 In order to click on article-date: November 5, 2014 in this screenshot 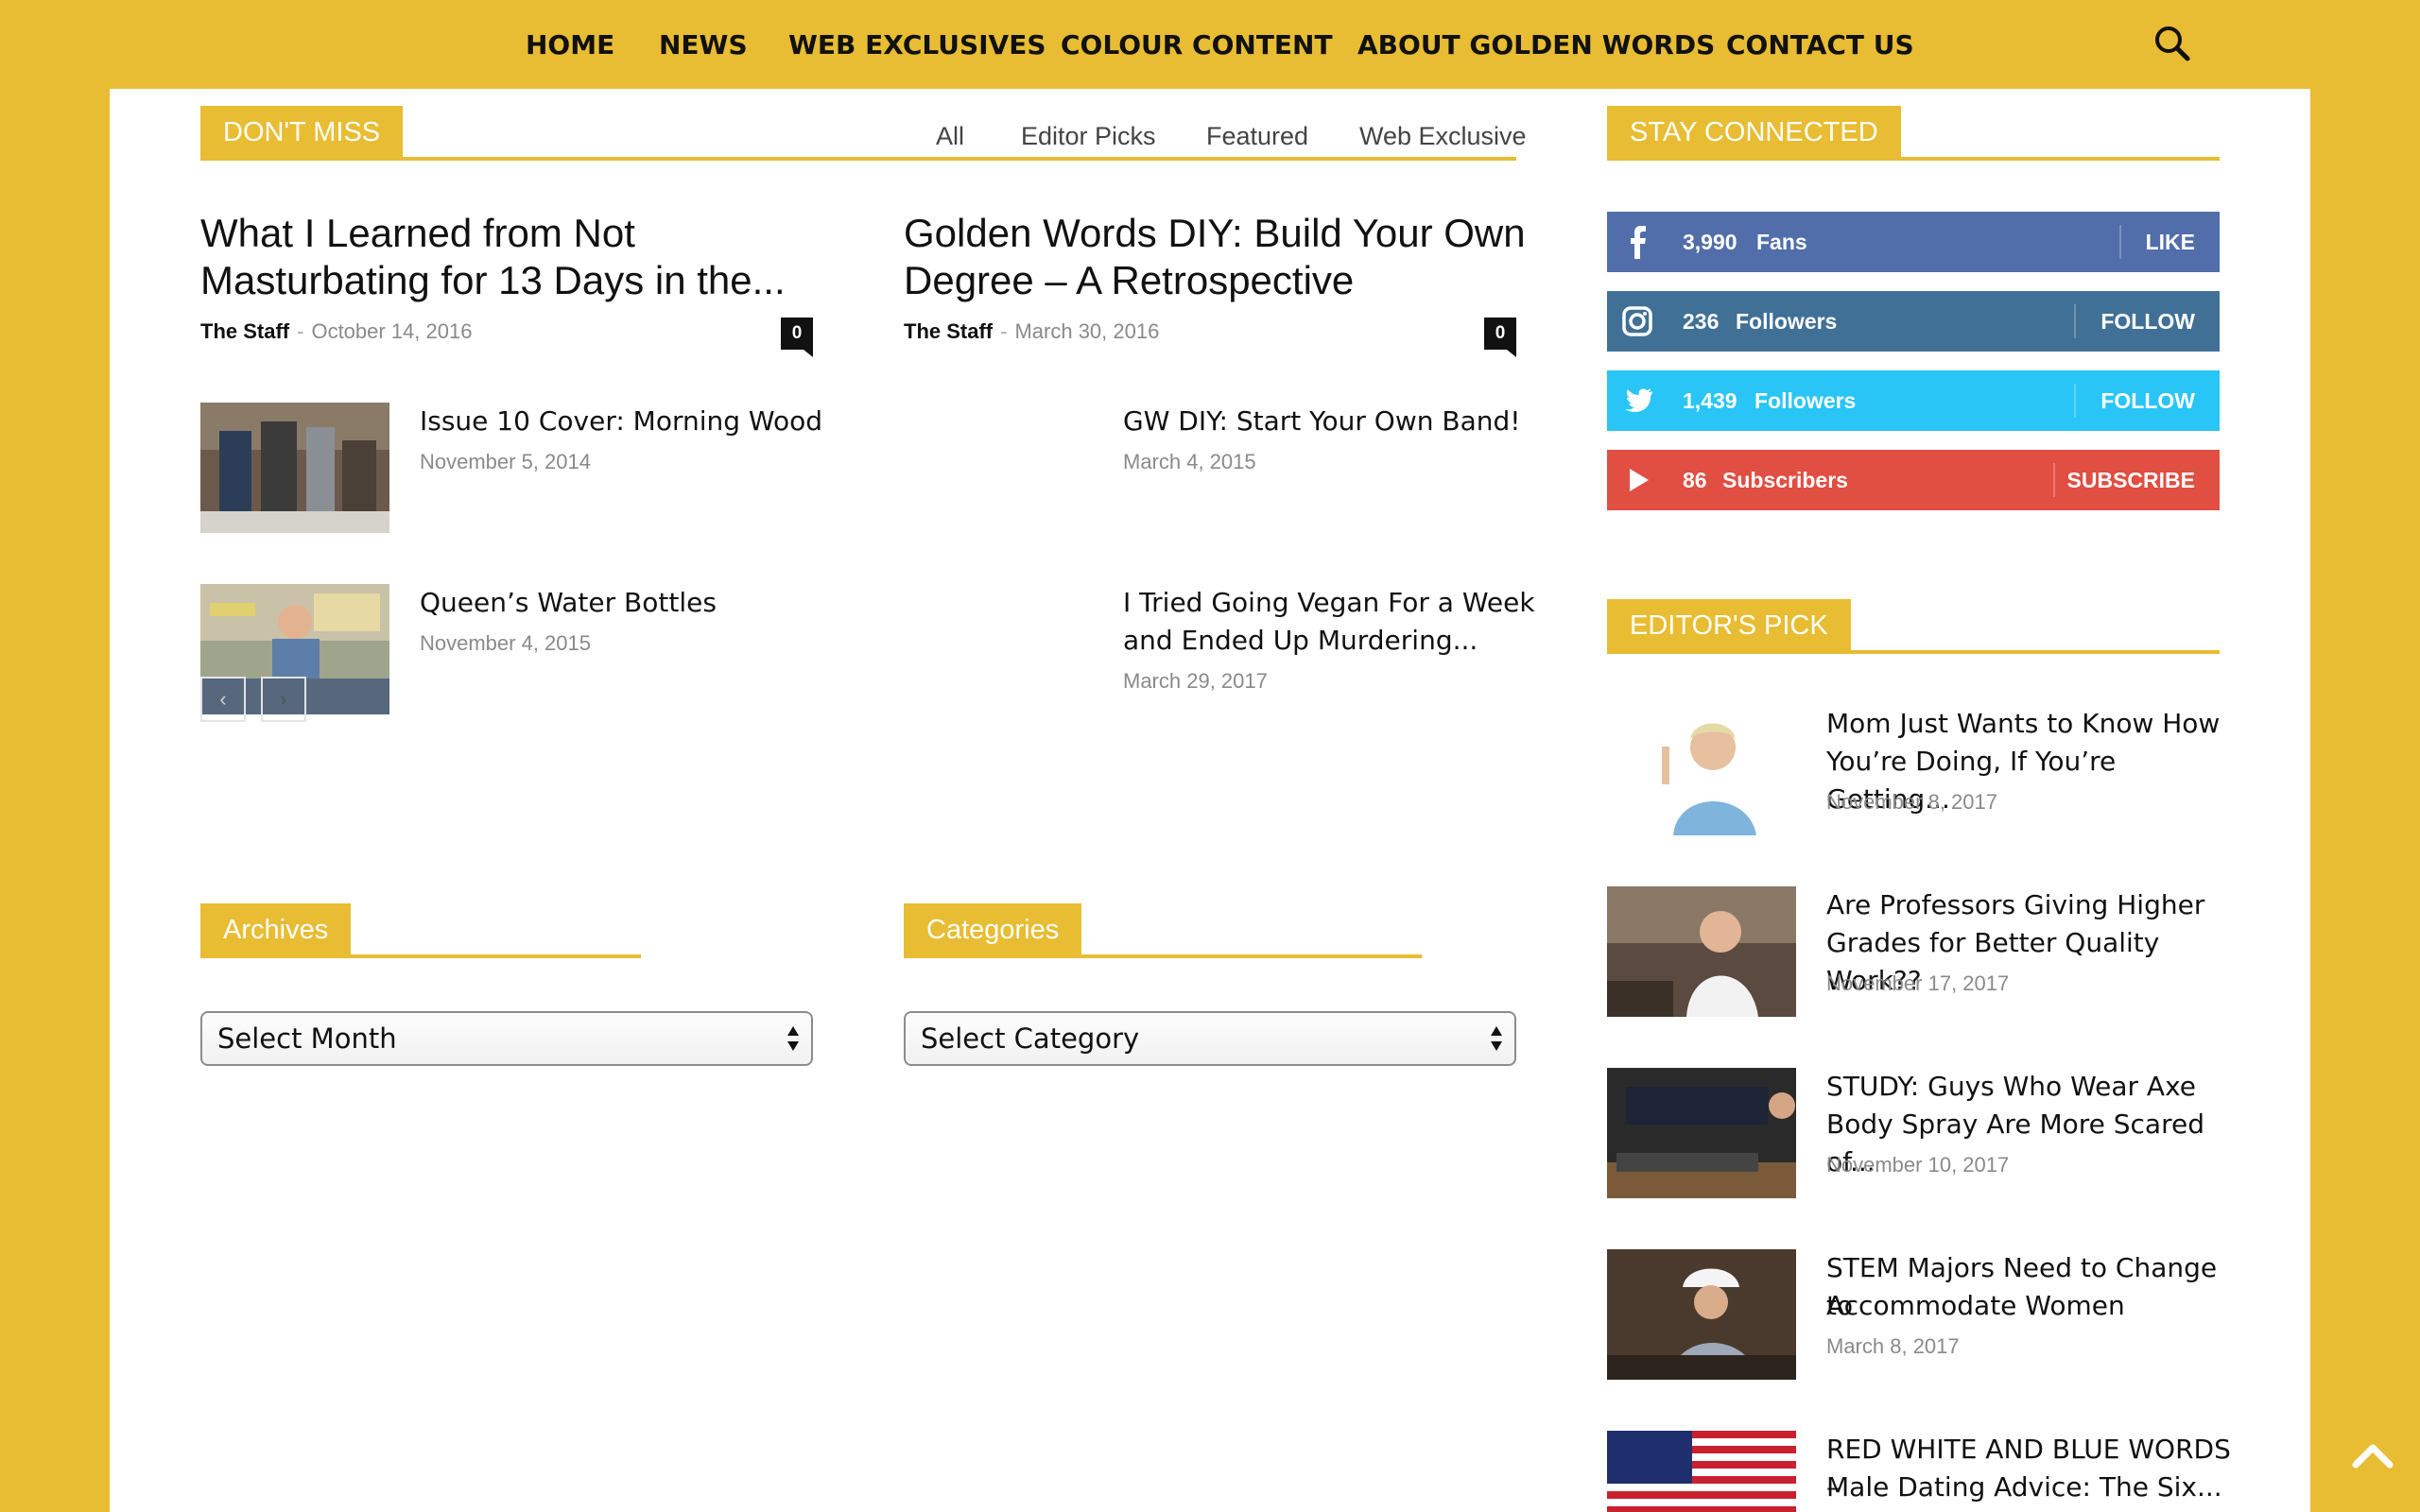, I will do `click(505, 461)`.